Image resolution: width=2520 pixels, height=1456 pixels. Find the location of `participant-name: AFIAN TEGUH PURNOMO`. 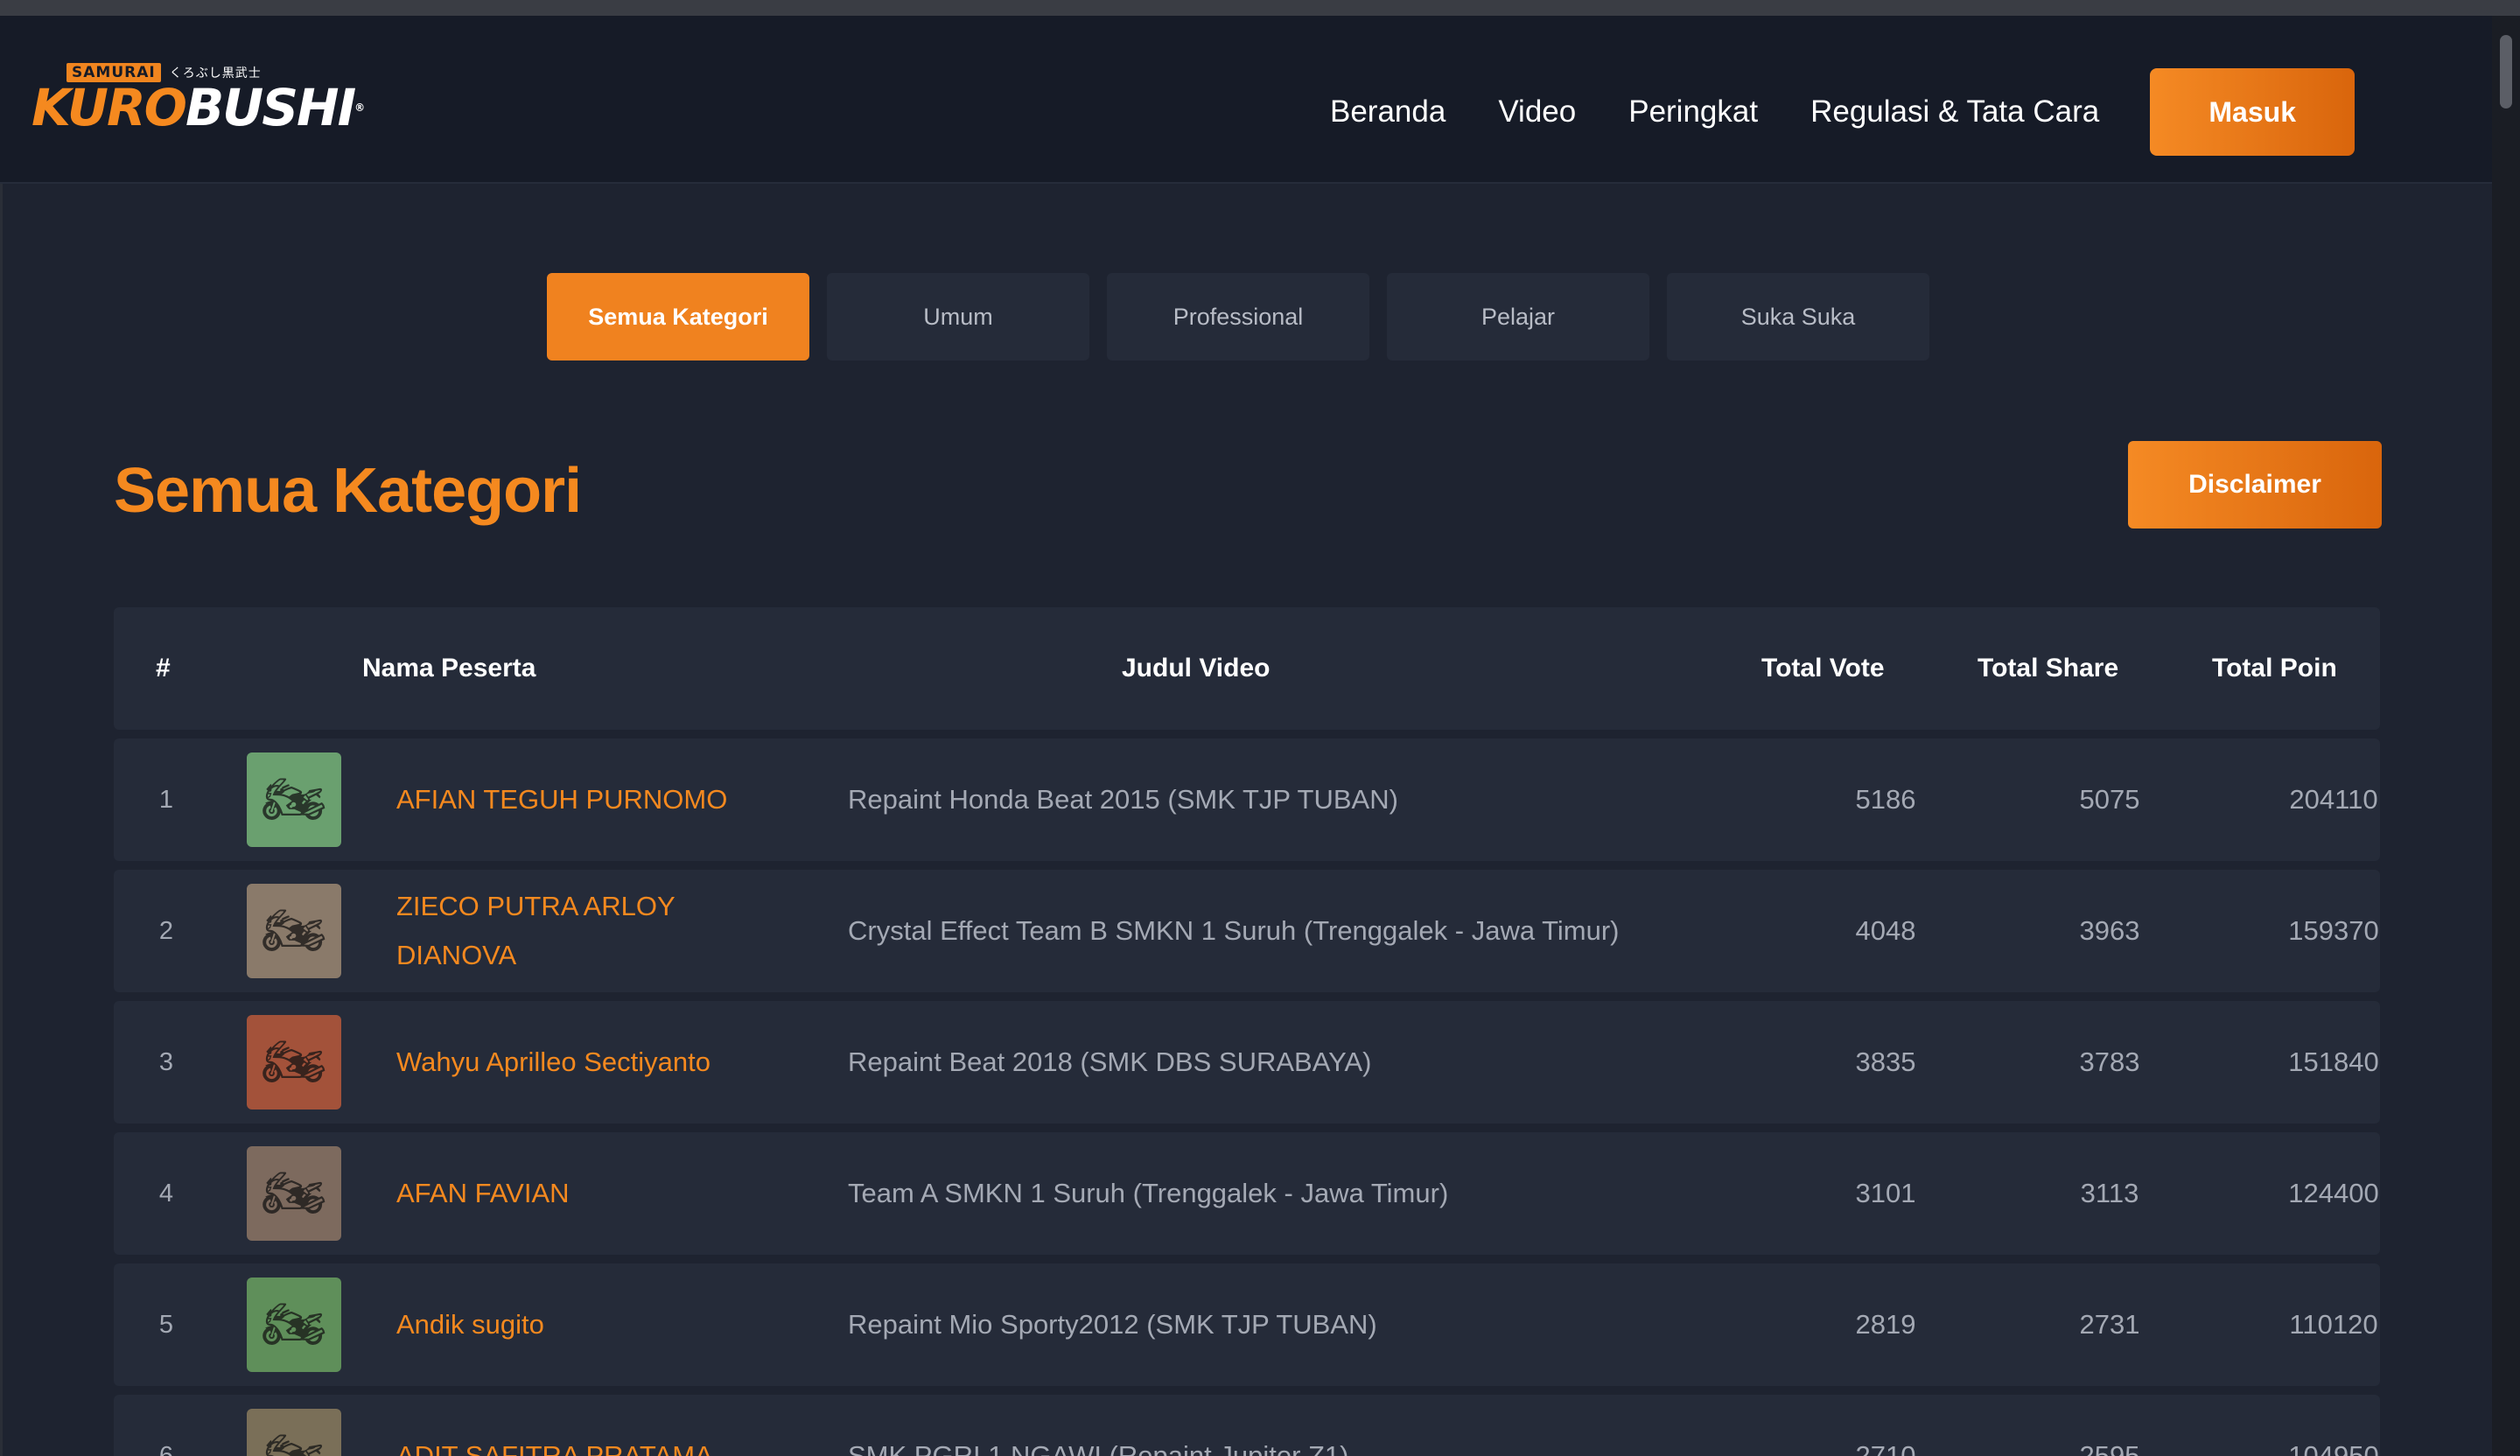

participant-name: AFIAN TEGUH PURNOMO is located at coordinates (584, 799).